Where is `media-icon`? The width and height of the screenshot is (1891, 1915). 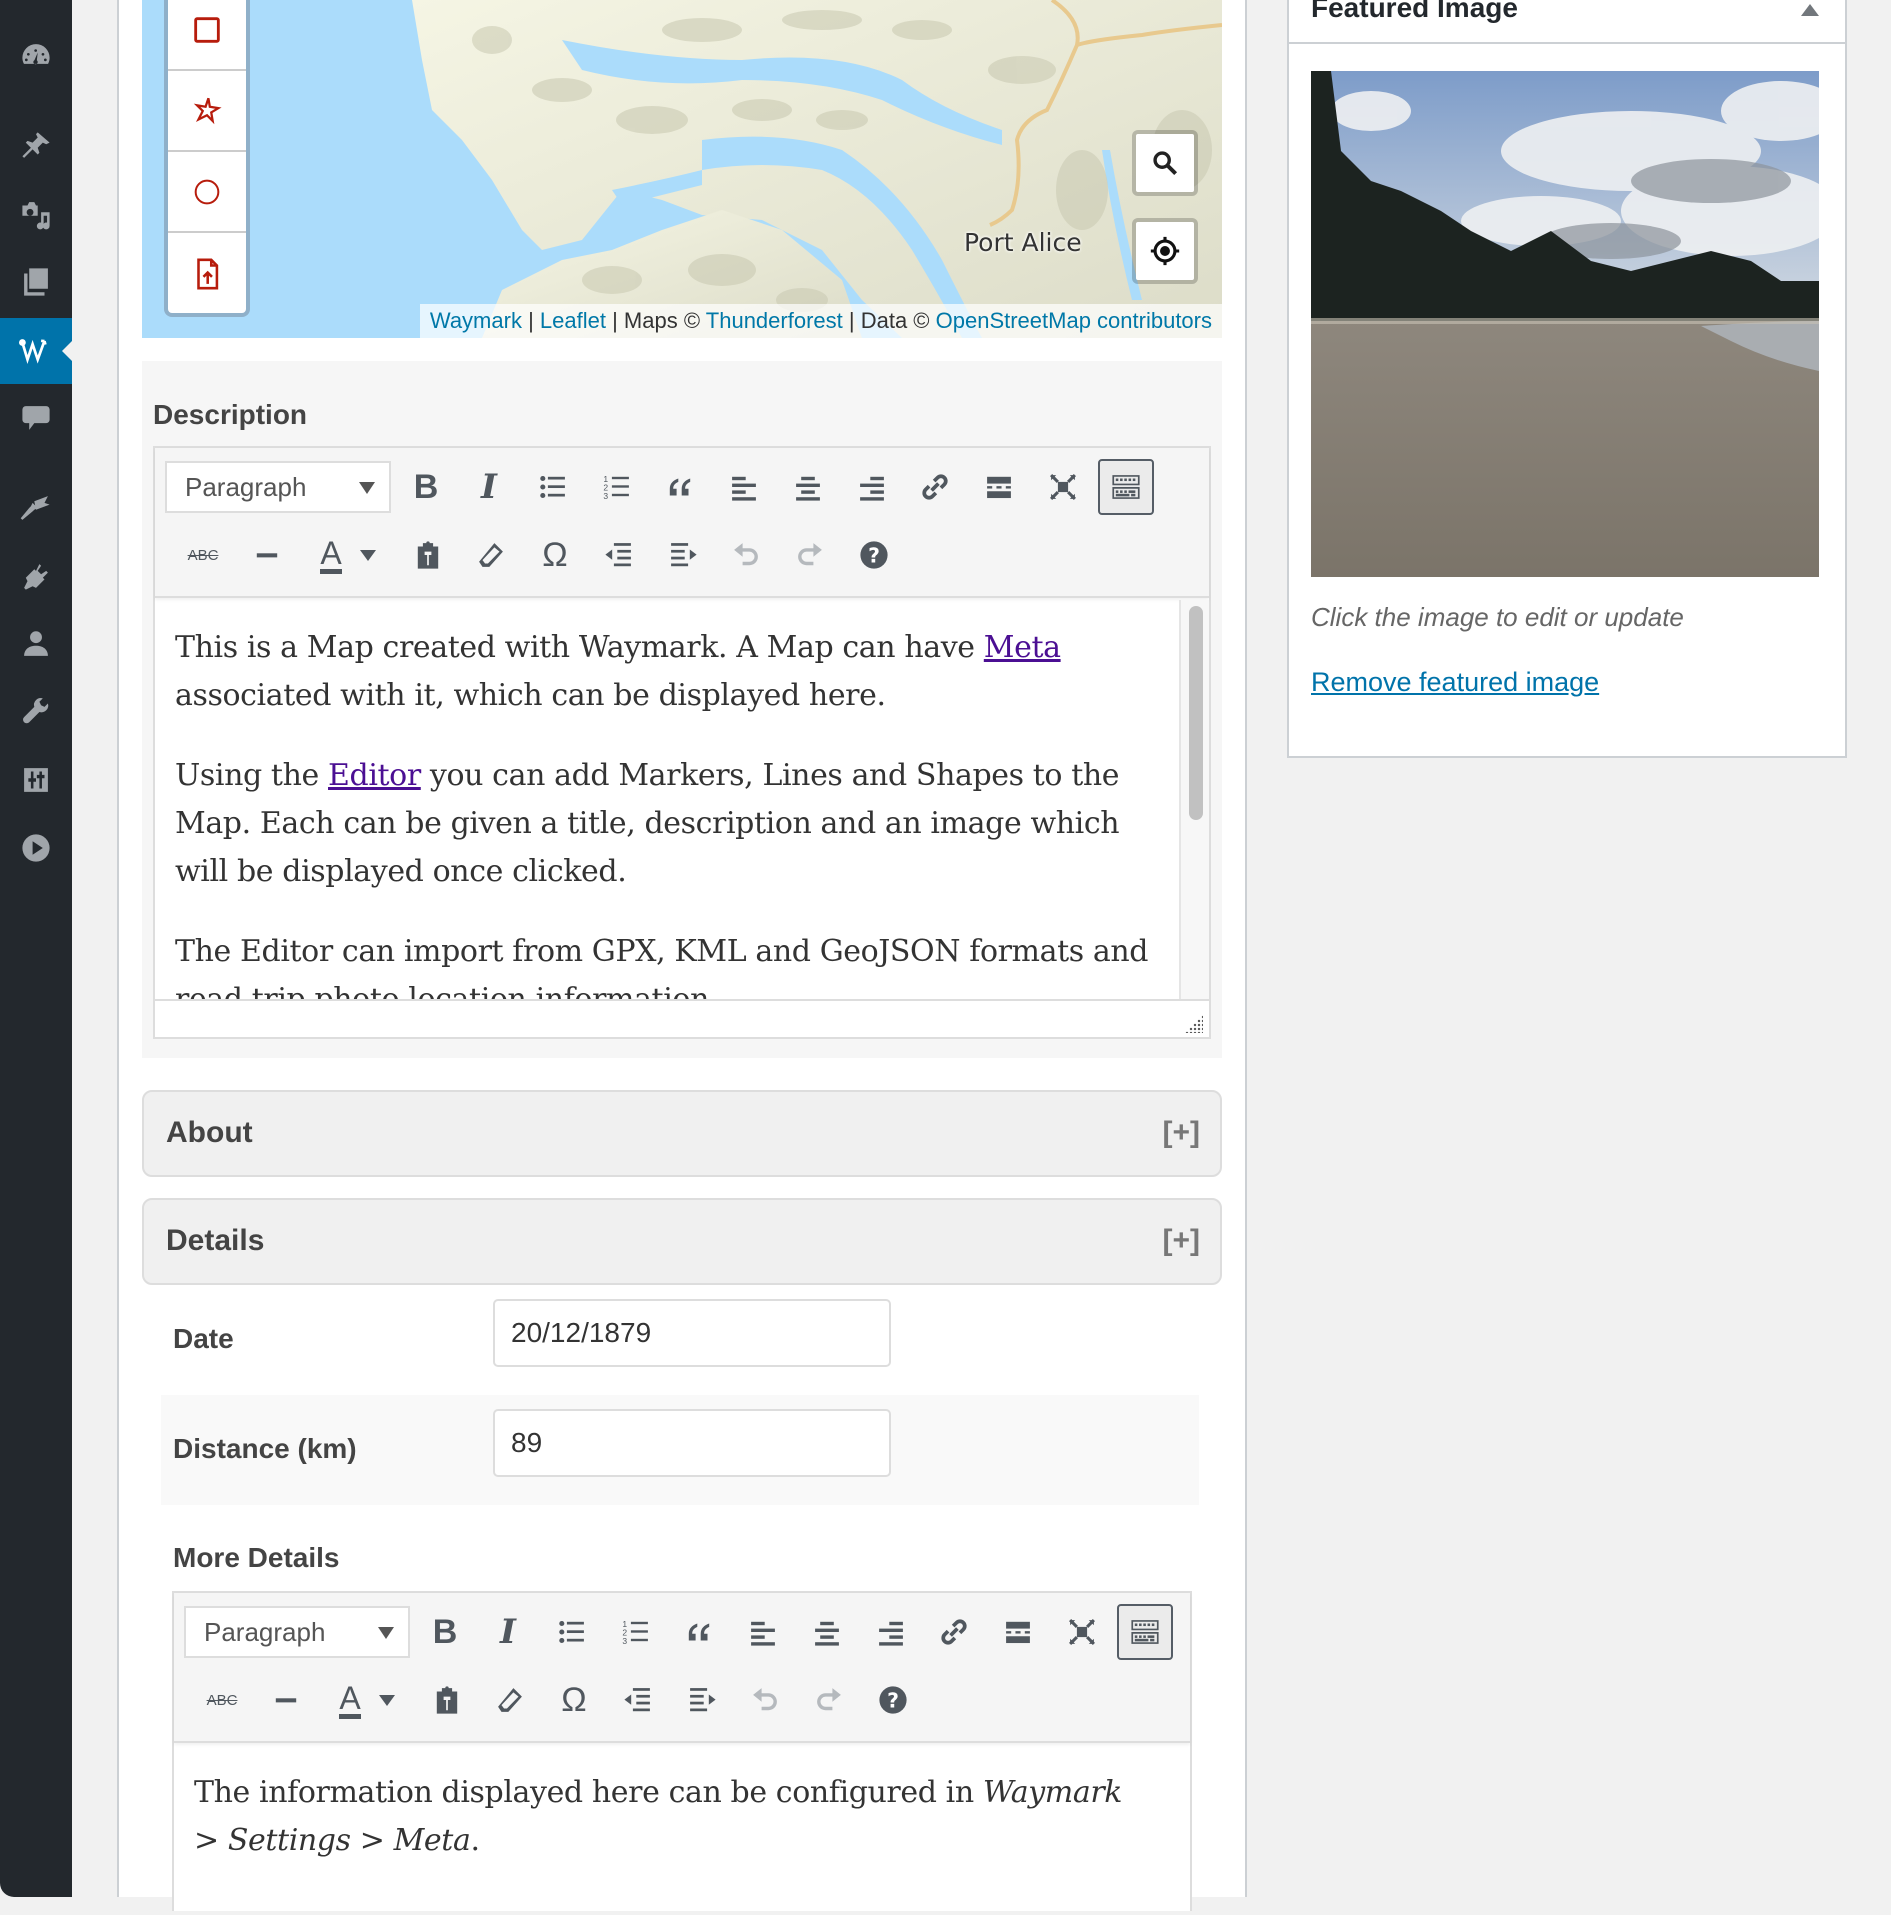 media-icon is located at coordinates (36, 216).